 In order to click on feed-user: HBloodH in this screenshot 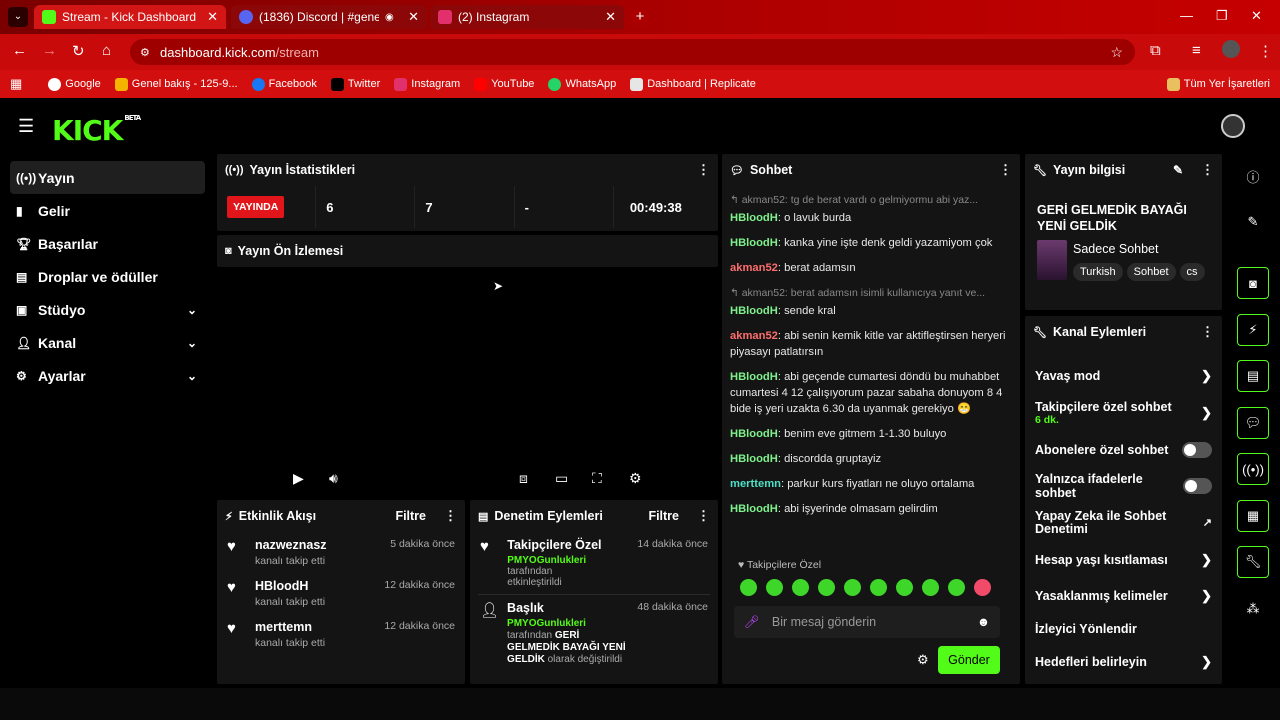, I will do `click(290, 586)`.